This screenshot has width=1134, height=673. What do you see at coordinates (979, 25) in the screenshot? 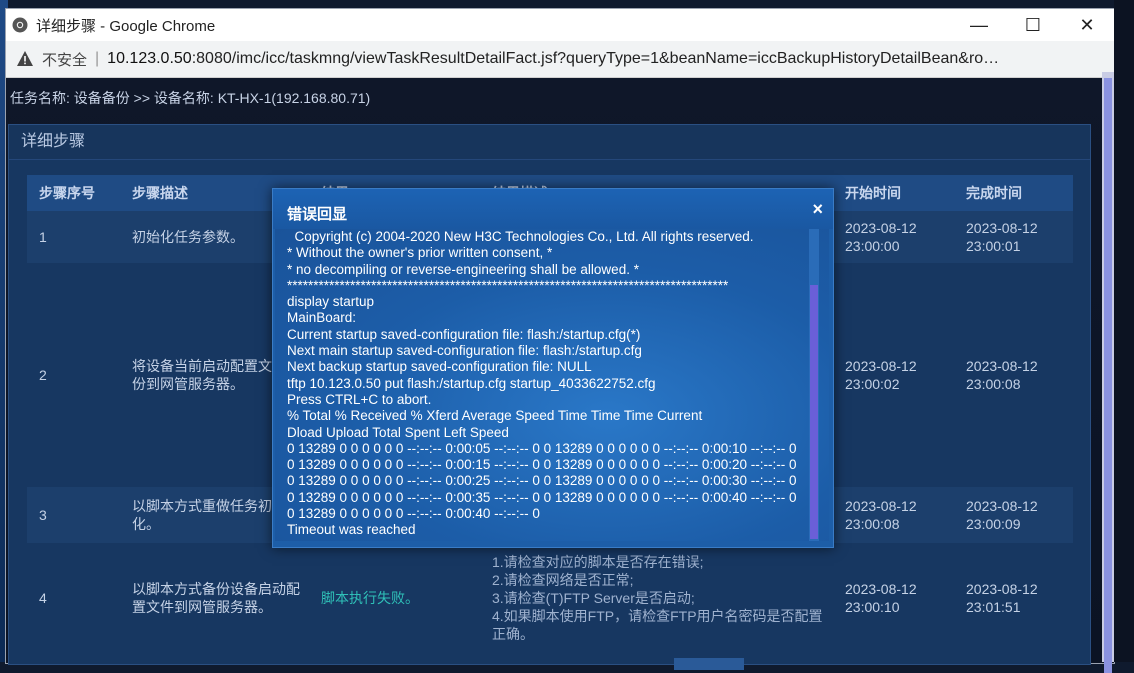
I see `minimize-button: —` at bounding box center [979, 25].